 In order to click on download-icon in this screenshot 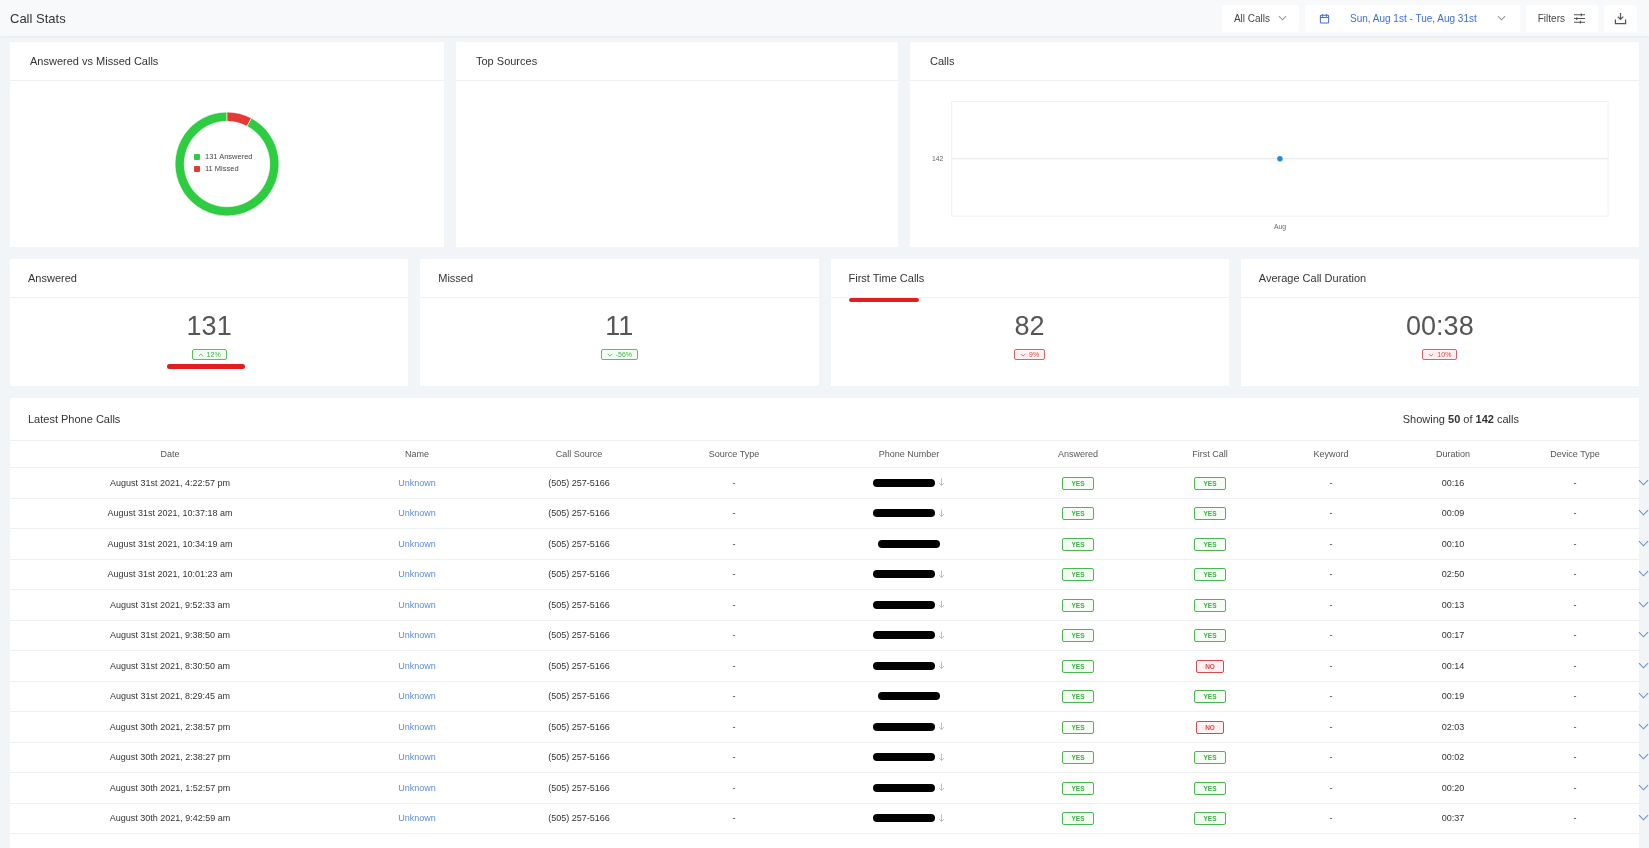, I will do `click(1620, 18)`.